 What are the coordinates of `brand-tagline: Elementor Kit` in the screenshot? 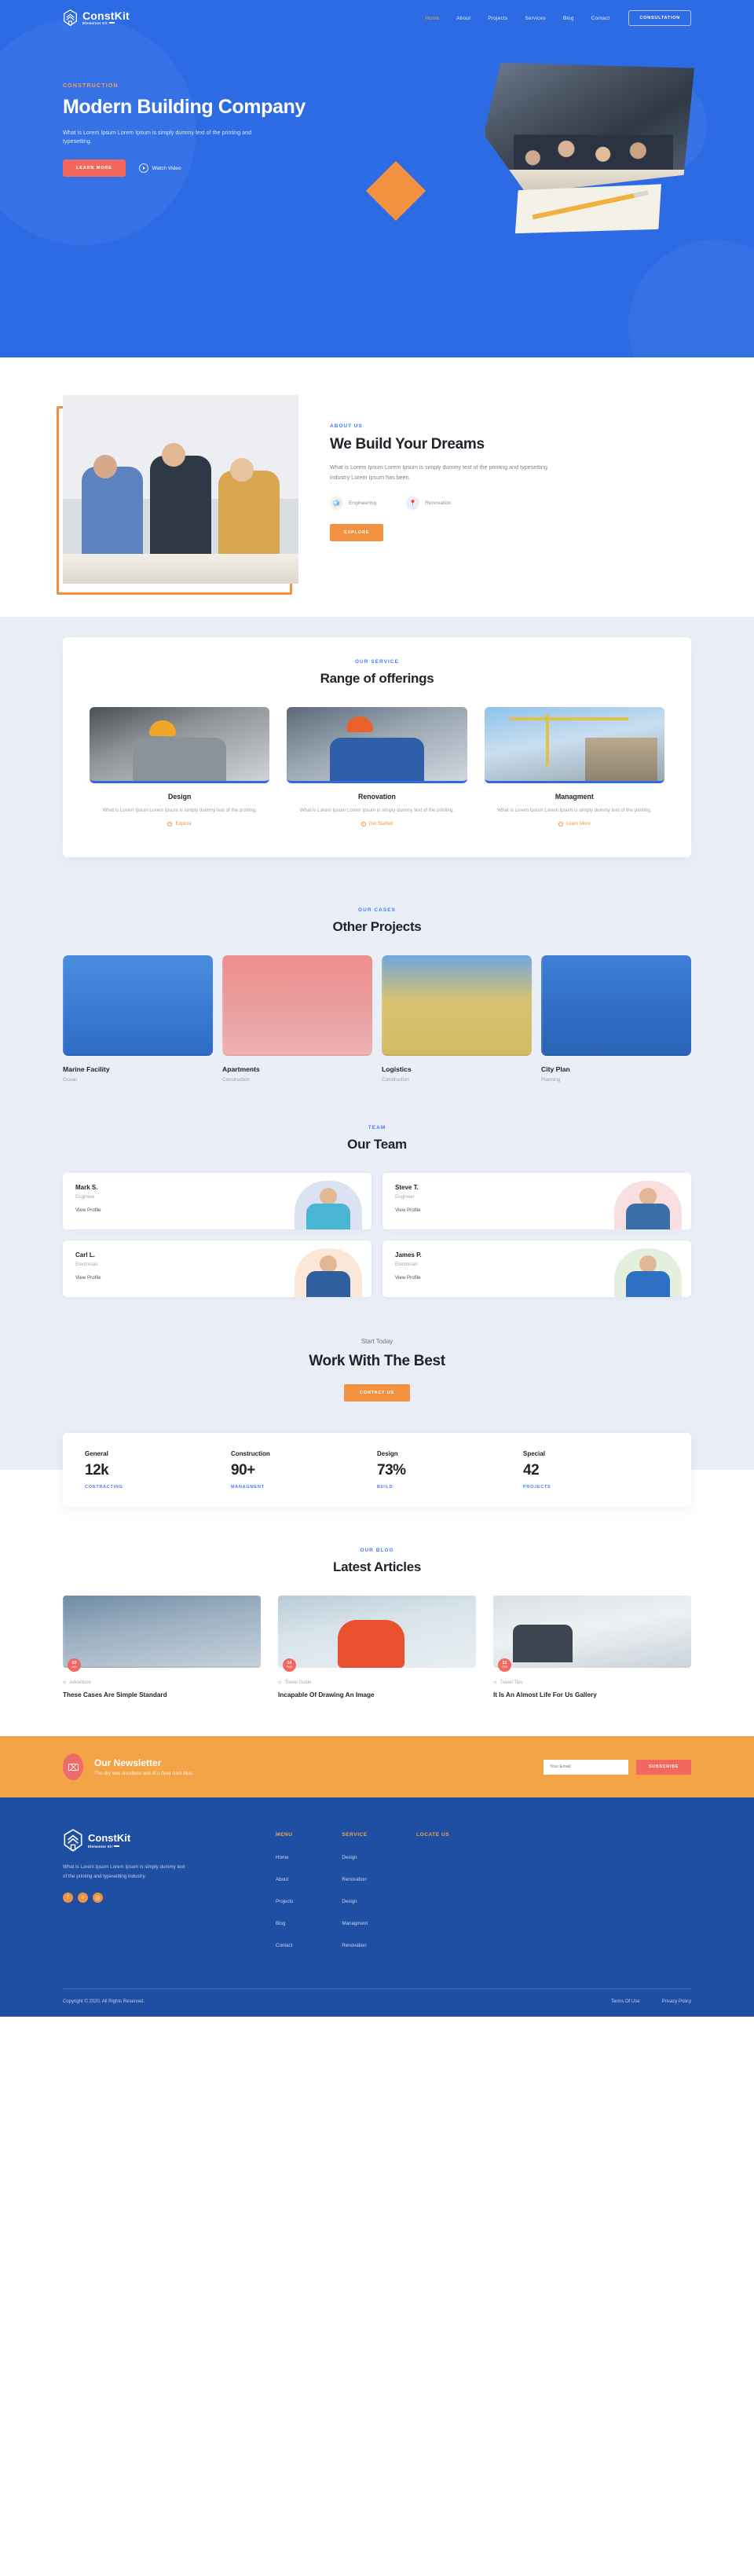 It's located at (106, 23).